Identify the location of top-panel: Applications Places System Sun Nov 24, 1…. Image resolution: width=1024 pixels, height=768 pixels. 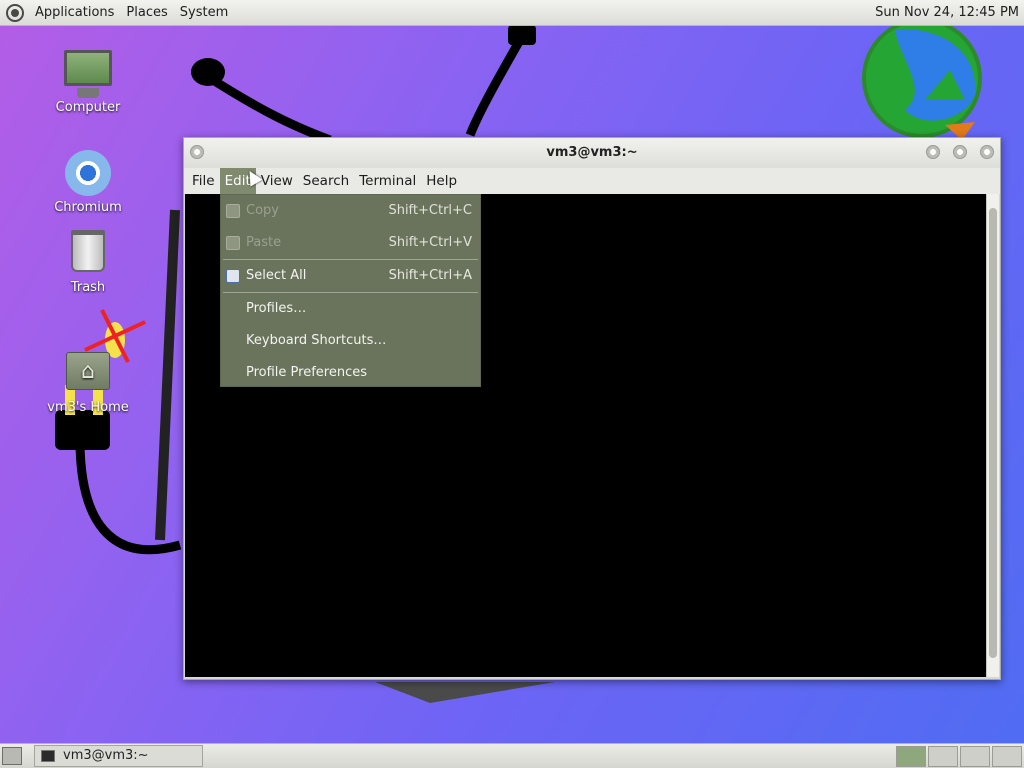
(512, 13).